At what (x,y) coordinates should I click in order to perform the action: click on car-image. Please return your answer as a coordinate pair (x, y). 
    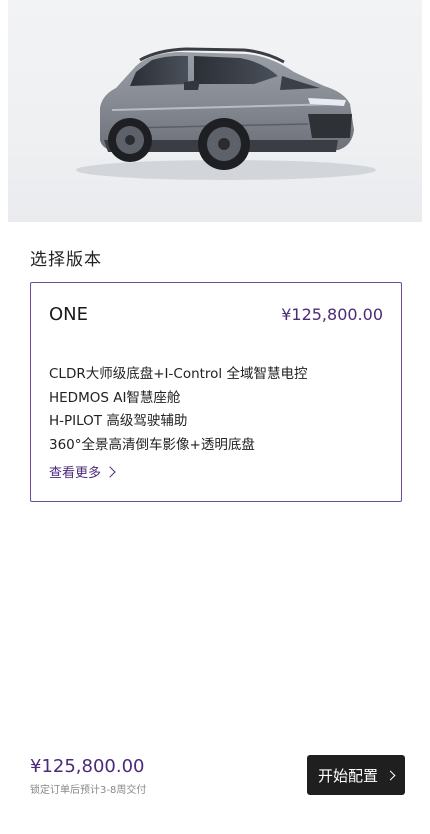
    Looking at the image, I should click on (226, 113).